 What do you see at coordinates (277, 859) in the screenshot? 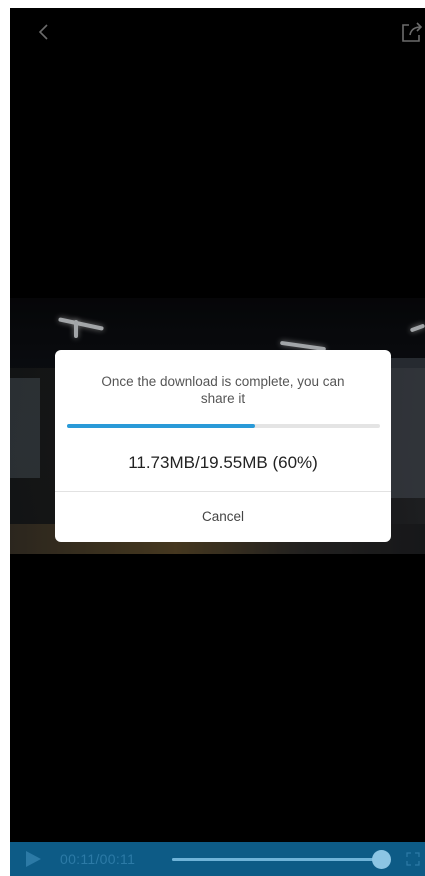
I see `seek-bar-fill` at bounding box center [277, 859].